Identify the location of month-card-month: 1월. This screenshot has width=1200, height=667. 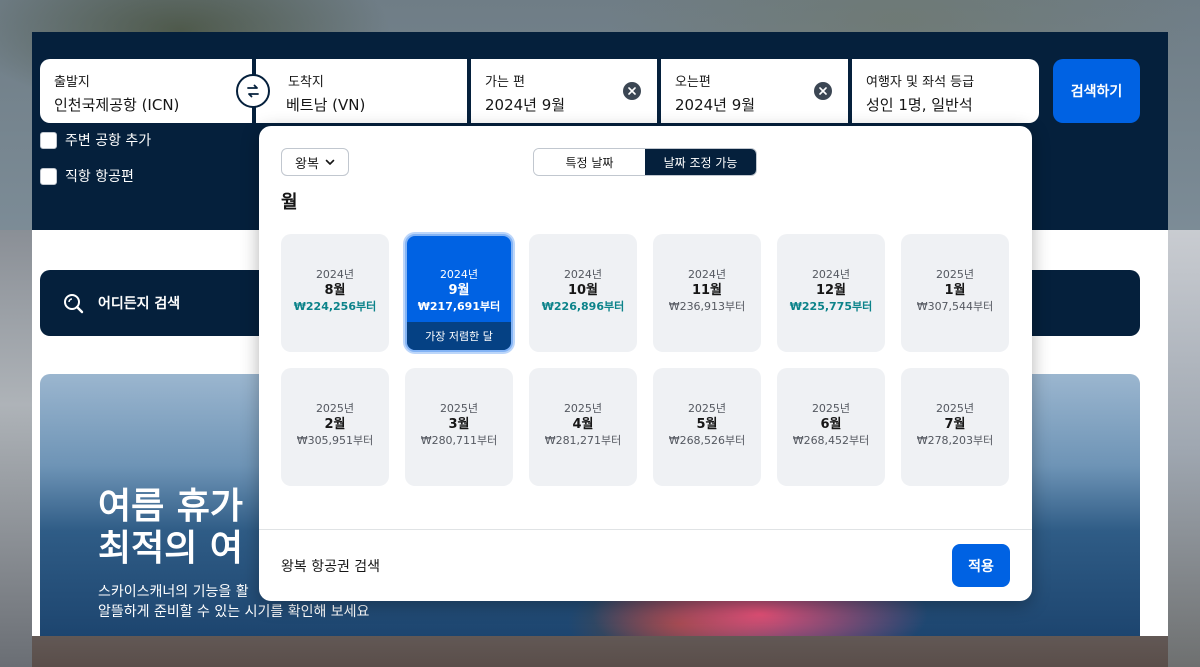
(955, 290).